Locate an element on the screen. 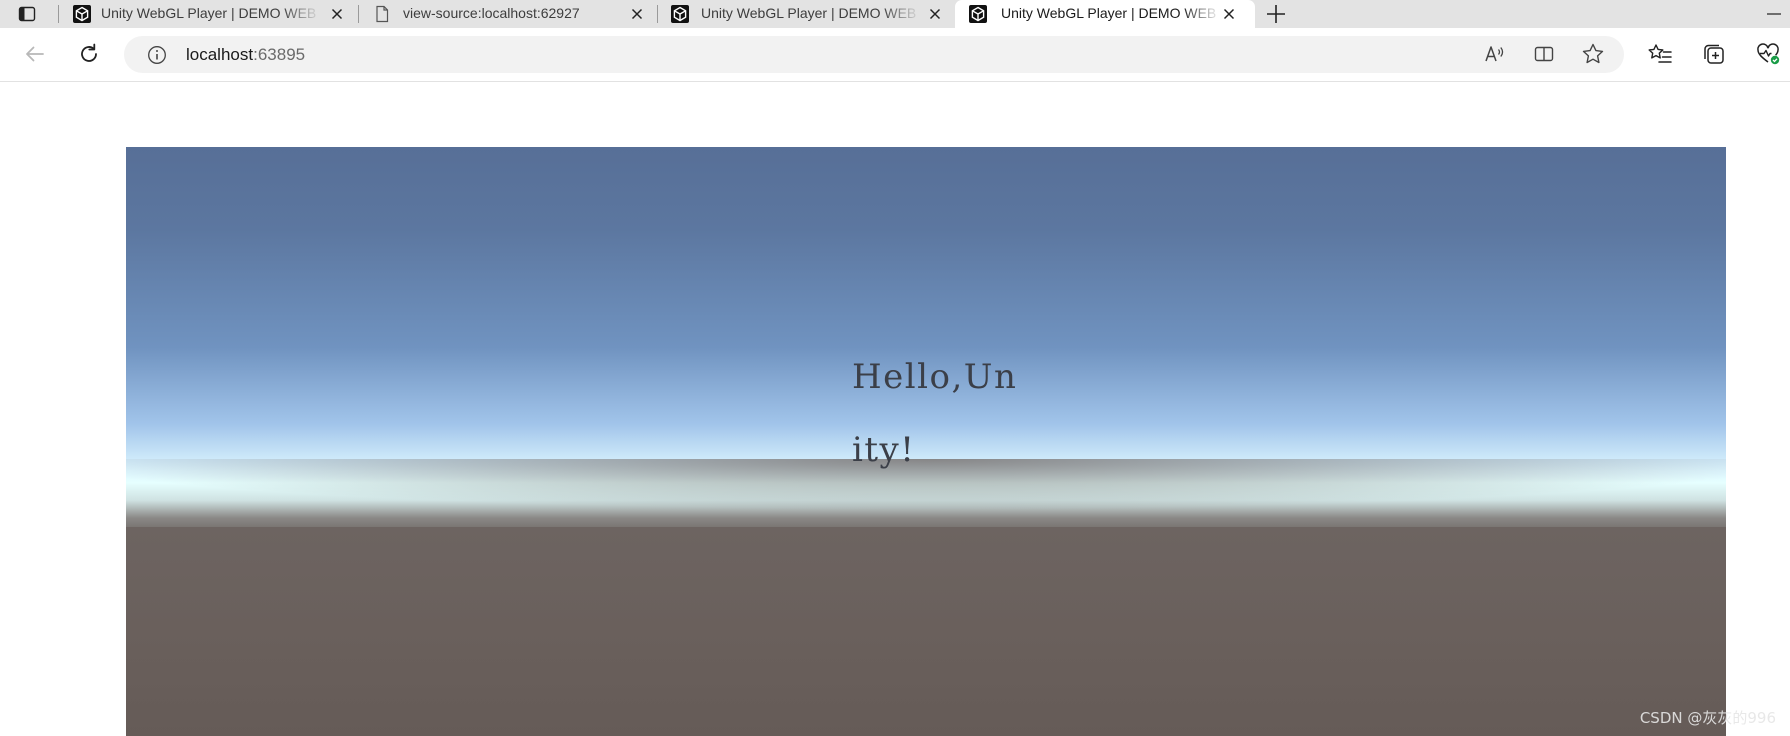 Image resolution: width=1790 pixels, height=736 pixels. site-info-button is located at coordinates (157, 55).